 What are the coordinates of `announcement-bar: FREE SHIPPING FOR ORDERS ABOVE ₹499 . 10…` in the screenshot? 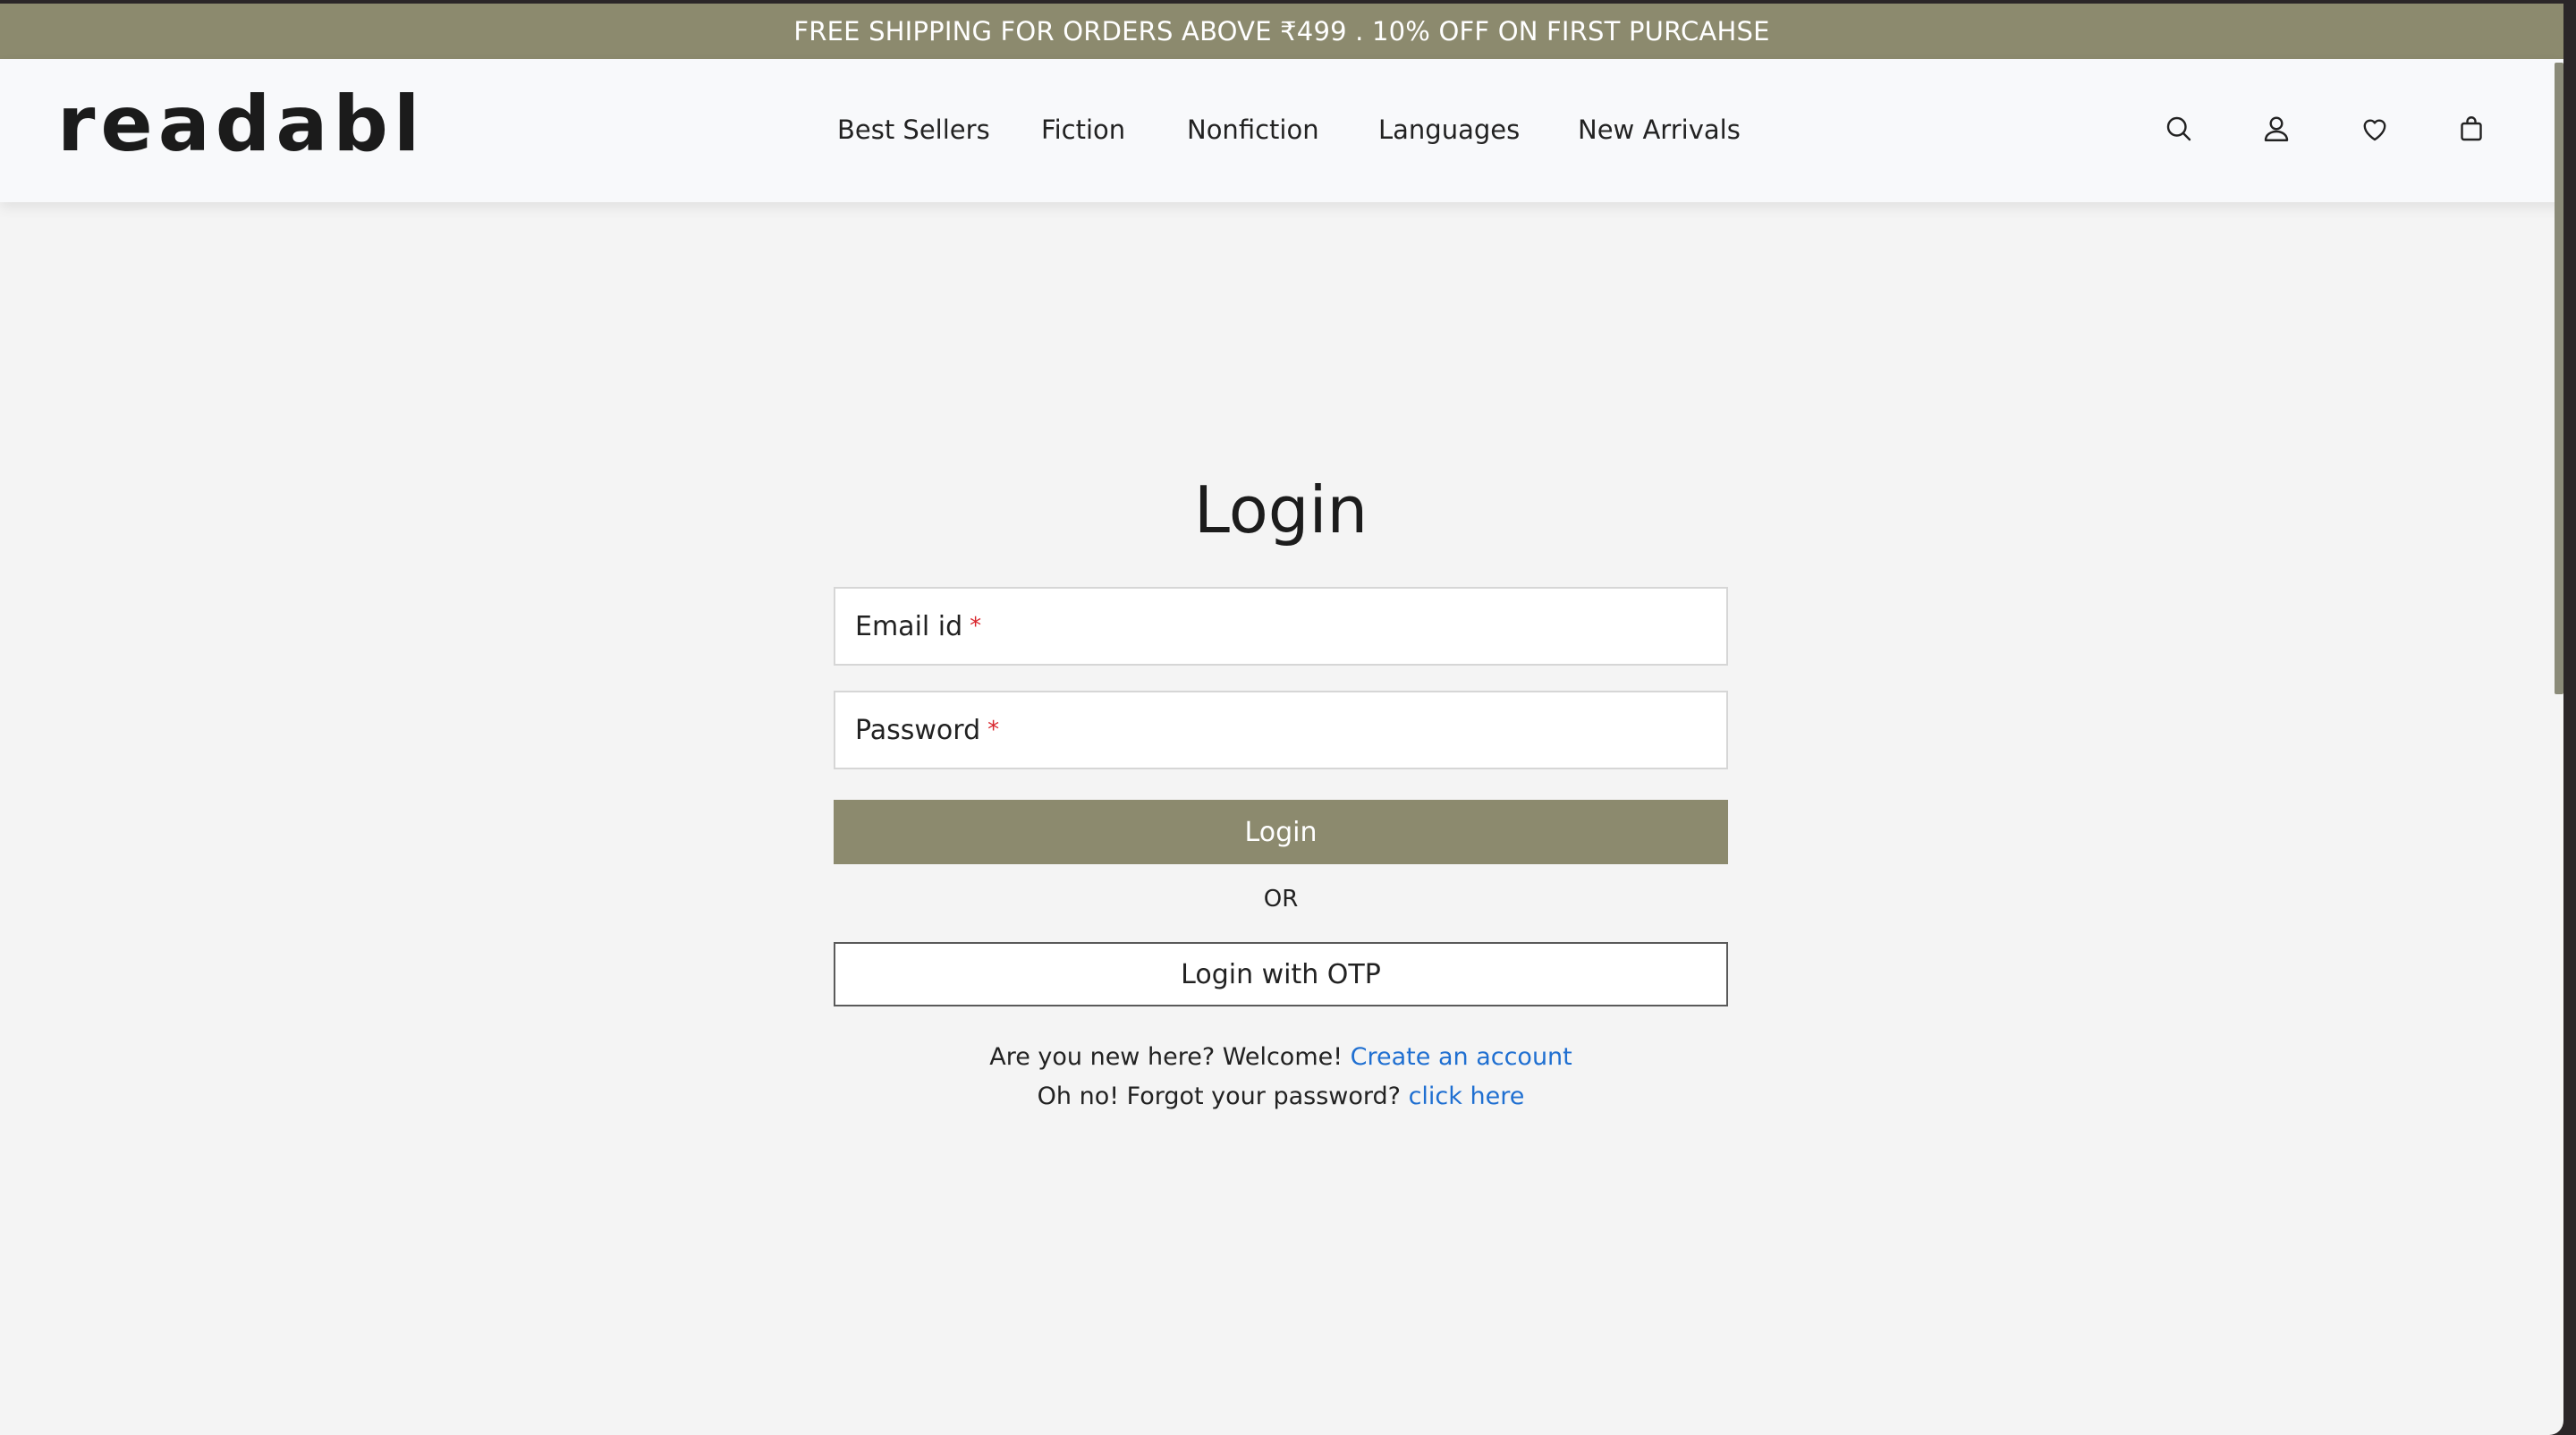 It's located at (1281, 31).